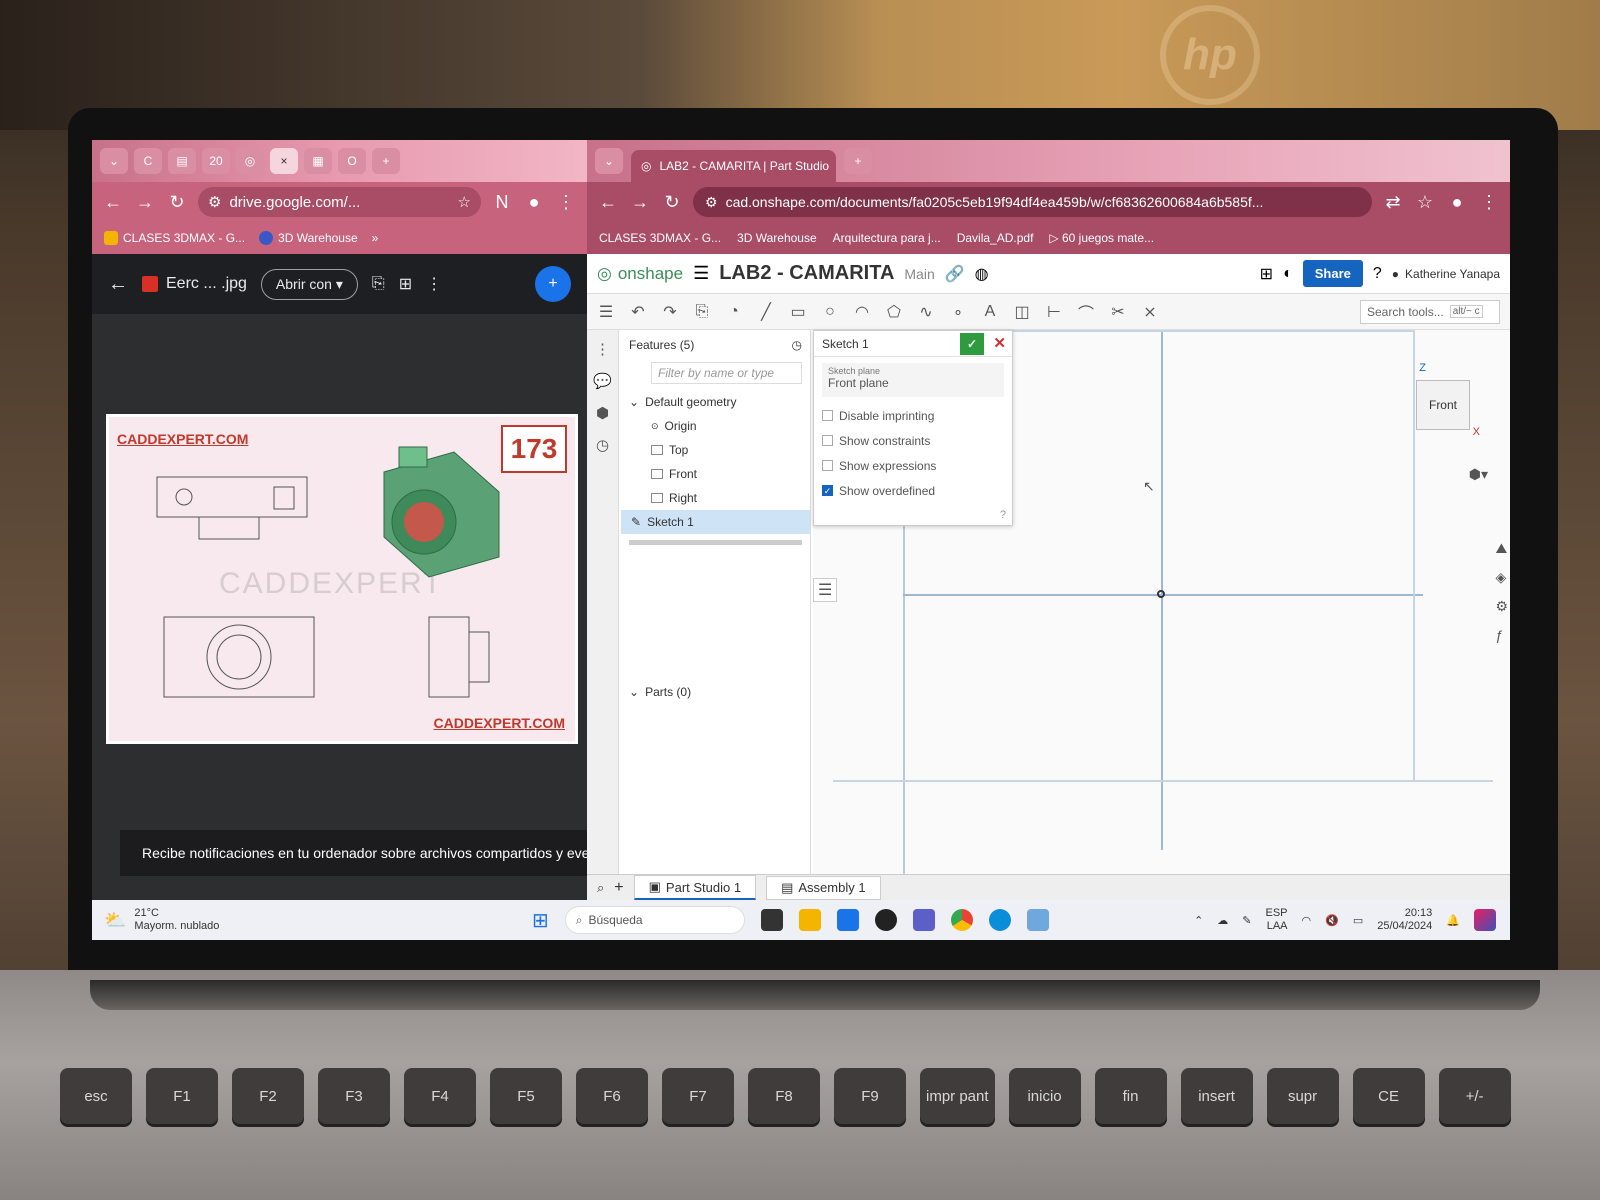 The width and height of the screenshot is (1600, 1200). Describe the element at coordinates (1404, 920) in the screenshot. I see `clock: 20:13 25/04/2024` at that location.